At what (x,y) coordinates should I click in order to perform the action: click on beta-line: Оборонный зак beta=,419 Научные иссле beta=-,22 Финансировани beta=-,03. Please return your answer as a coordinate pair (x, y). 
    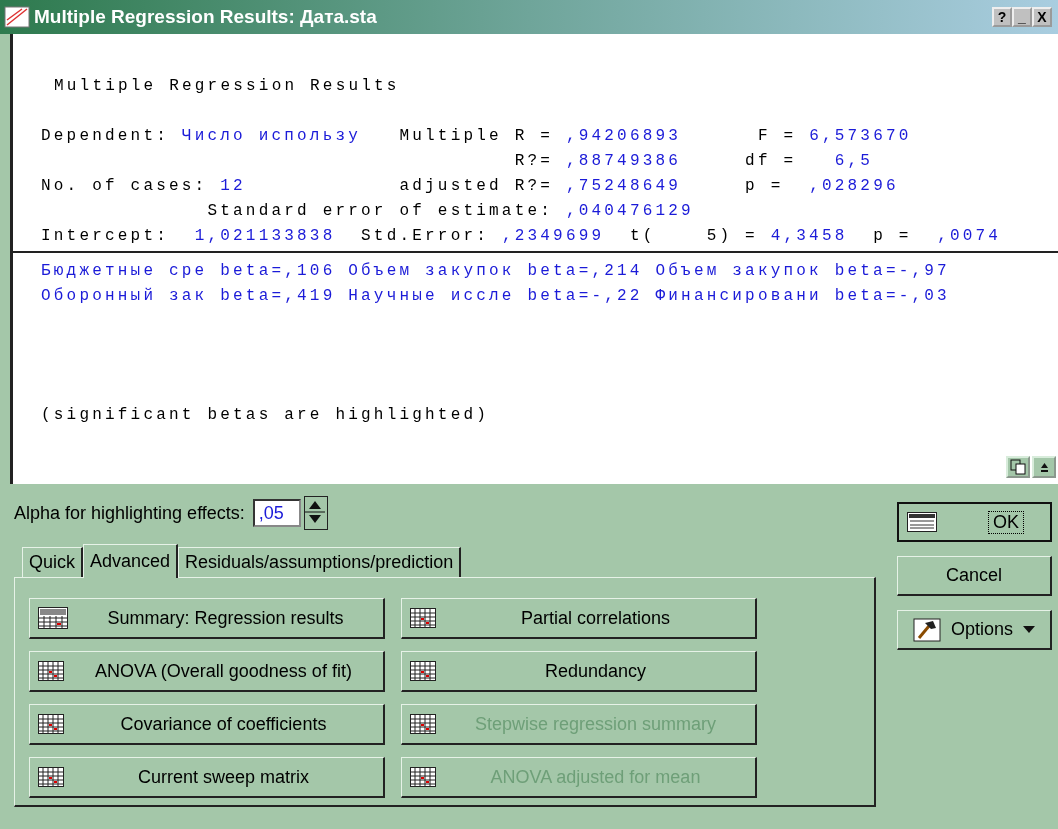
    Looking at the image, I should click on (496, 296).